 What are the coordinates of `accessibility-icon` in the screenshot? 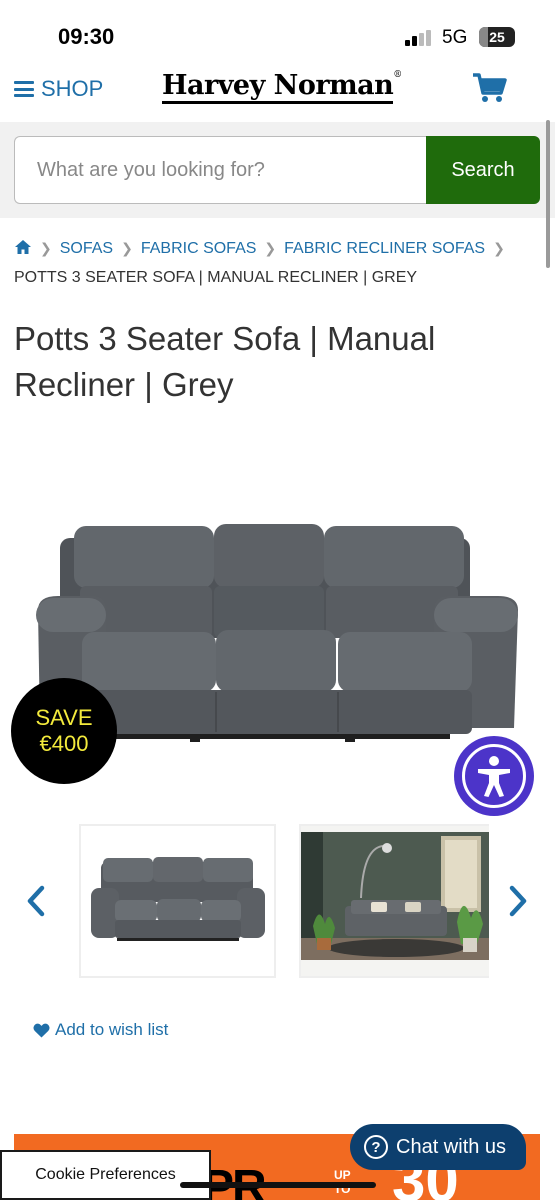 It's located at (494, 776).